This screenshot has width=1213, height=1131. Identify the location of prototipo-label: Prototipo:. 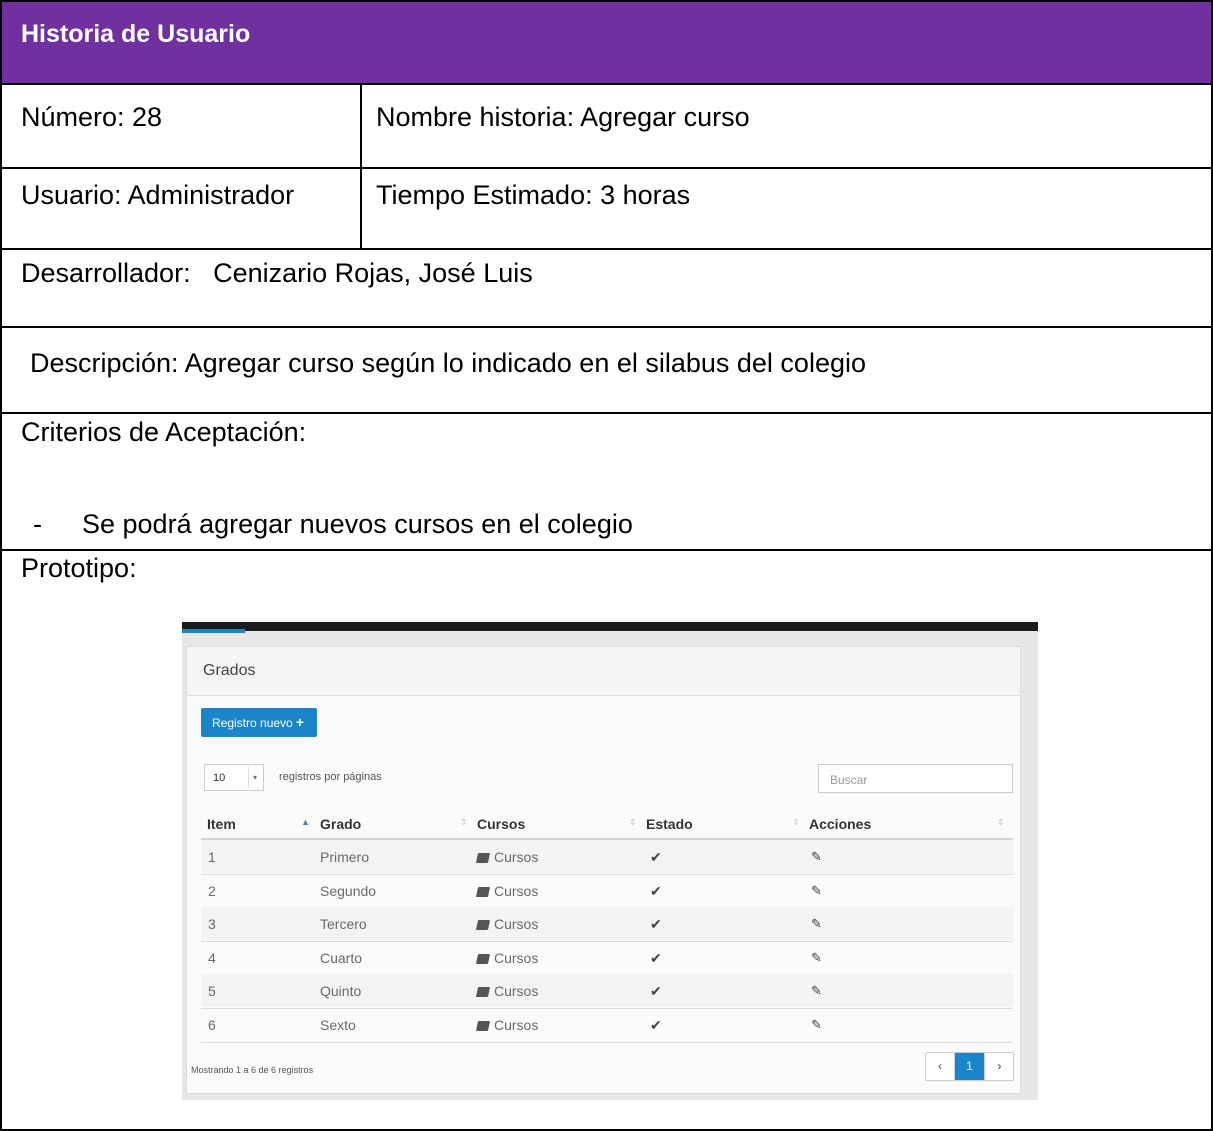
(79, 568).